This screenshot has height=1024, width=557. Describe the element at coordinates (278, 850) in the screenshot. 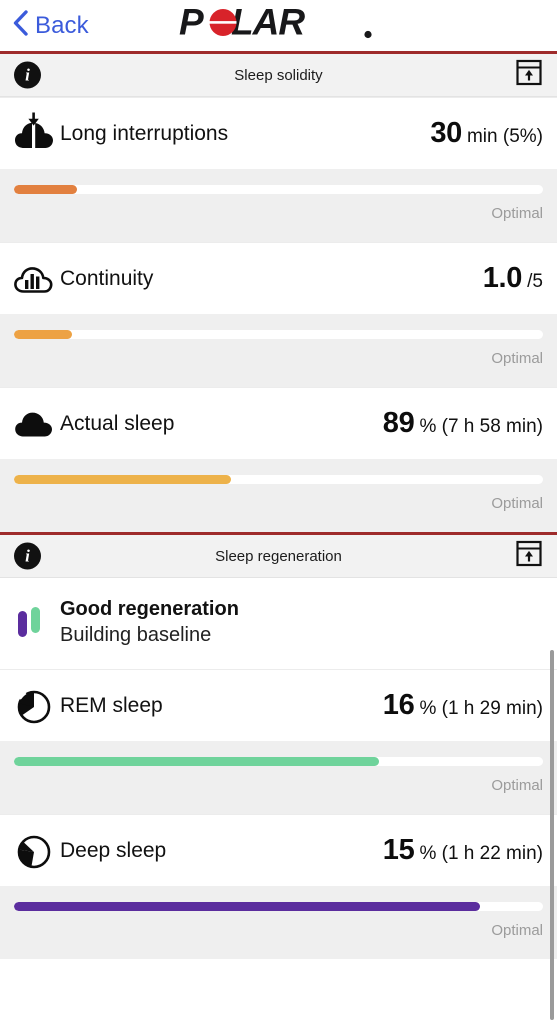

I see `metric-header-row: Deep sleep 15 % (1 h 22 min)` at that location.